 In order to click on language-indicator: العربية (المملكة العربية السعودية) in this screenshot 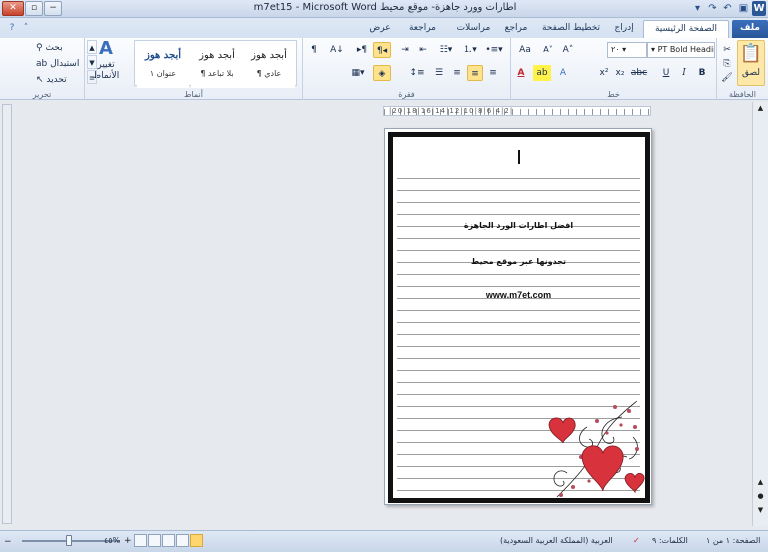, I will do `click(556, 540)`.